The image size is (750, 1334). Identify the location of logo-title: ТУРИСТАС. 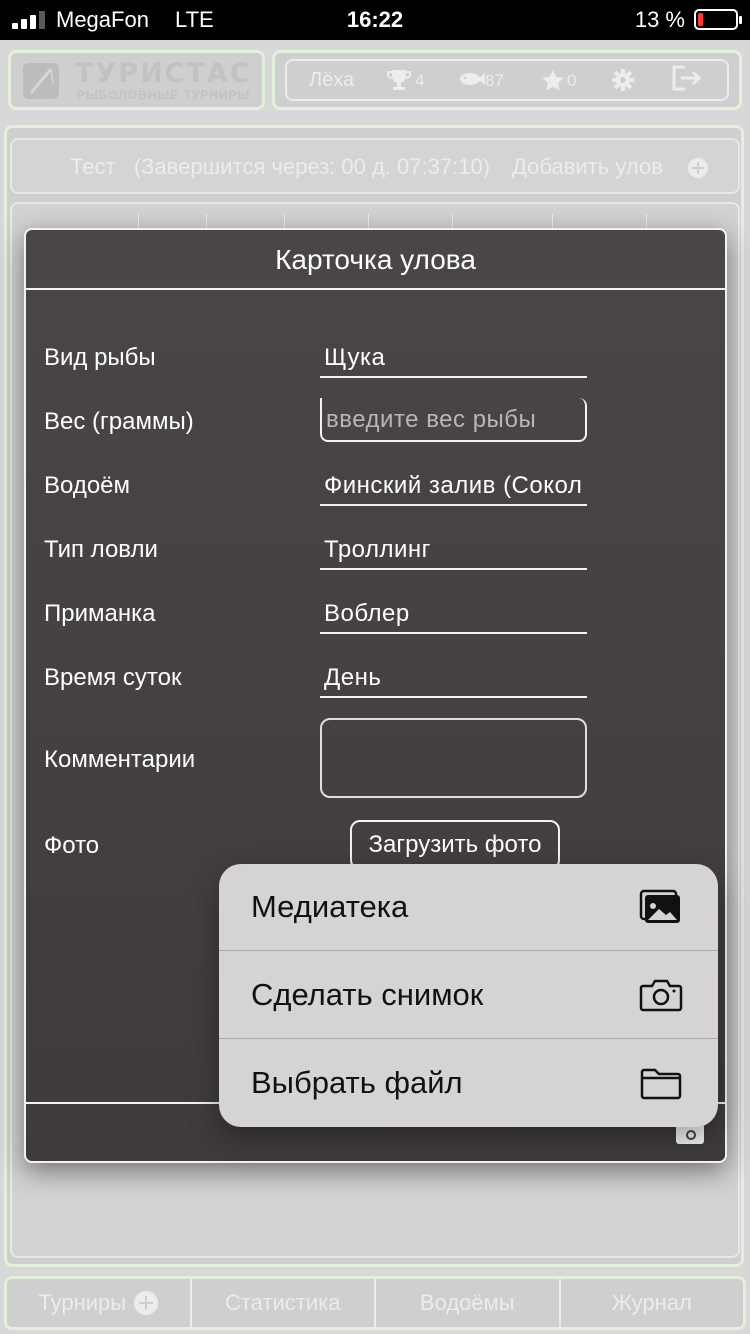
(163, 73).